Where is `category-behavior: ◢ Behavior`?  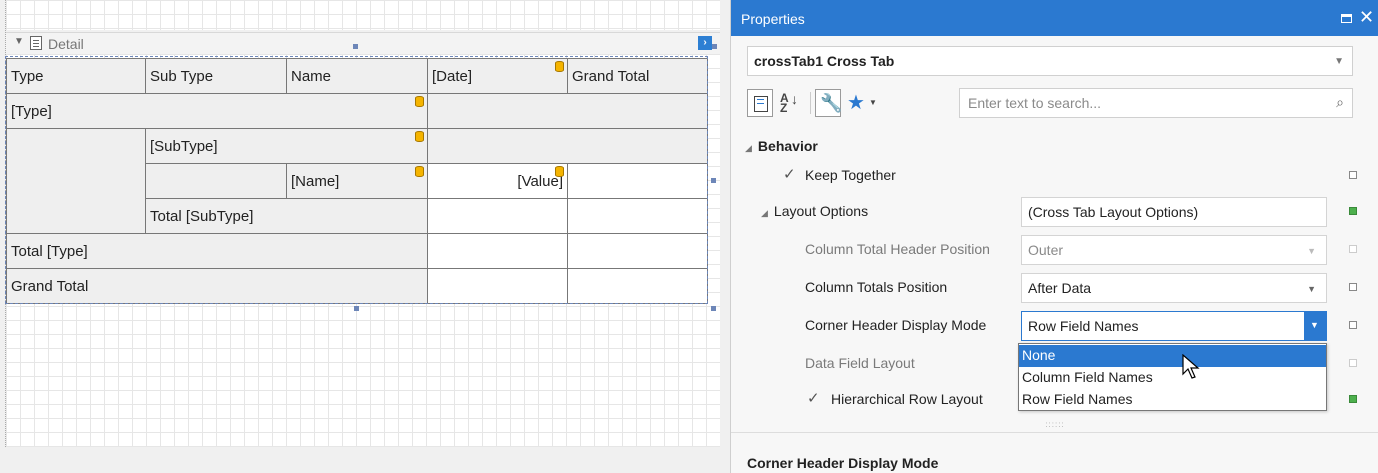 category-behavior: ◢ Behavior is located at coordinates (781, 146).